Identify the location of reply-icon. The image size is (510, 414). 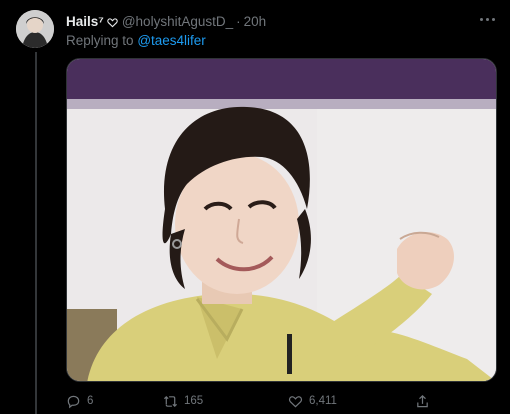
(73, 401).